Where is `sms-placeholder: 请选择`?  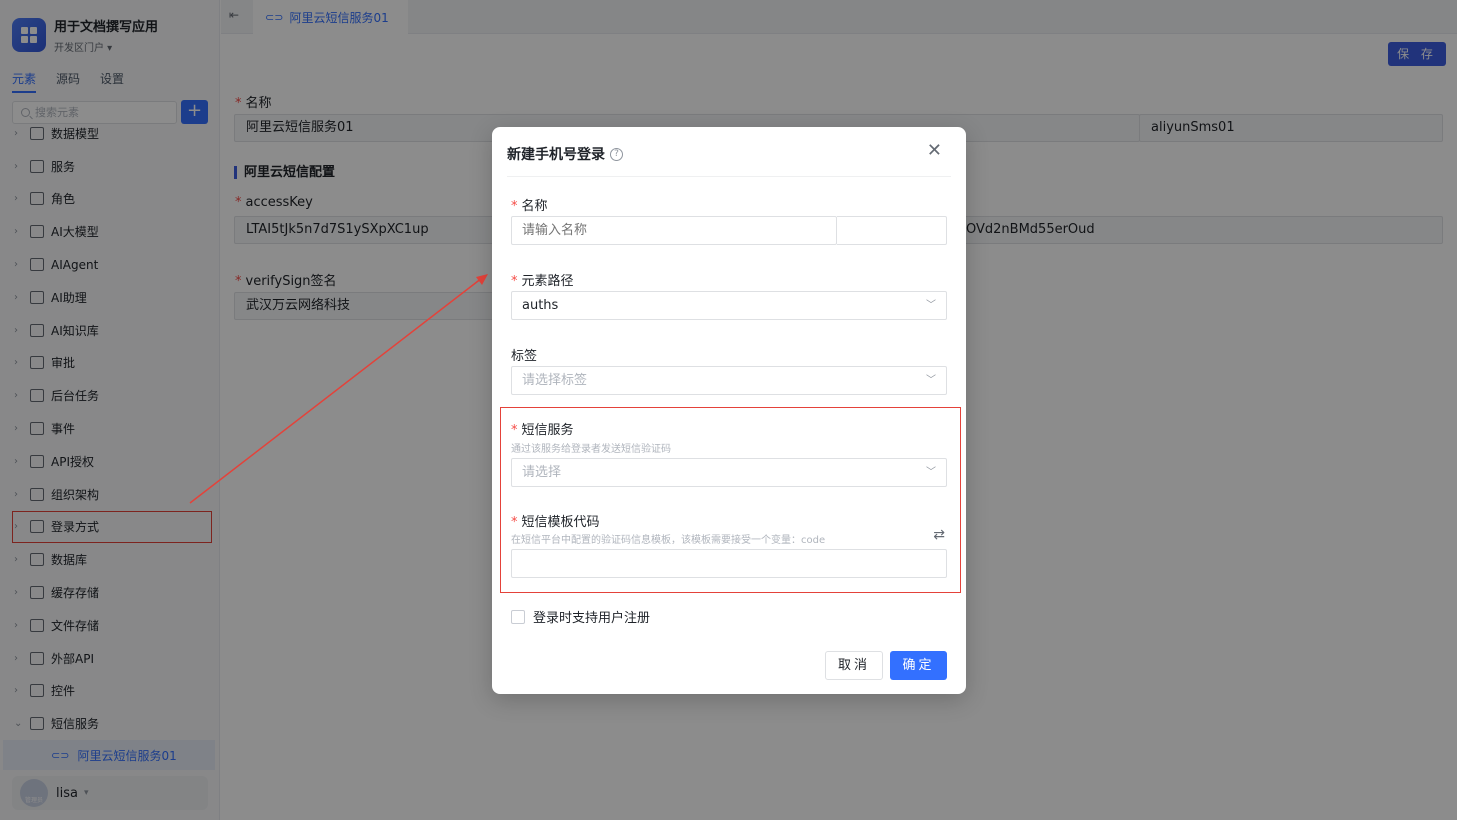
sms-placeholder: 请选择 is located at coordinates (542, 472).